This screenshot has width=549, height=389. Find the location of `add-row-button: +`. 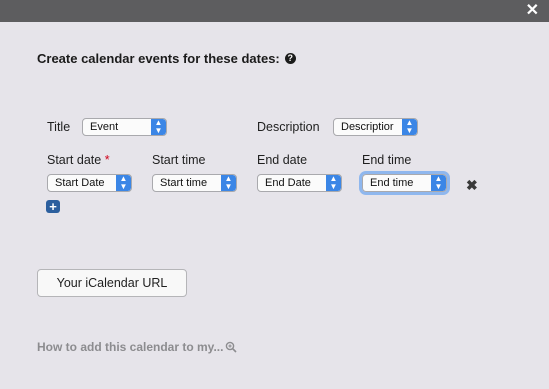

add-row-button: + is located at coordinates (53, 206).